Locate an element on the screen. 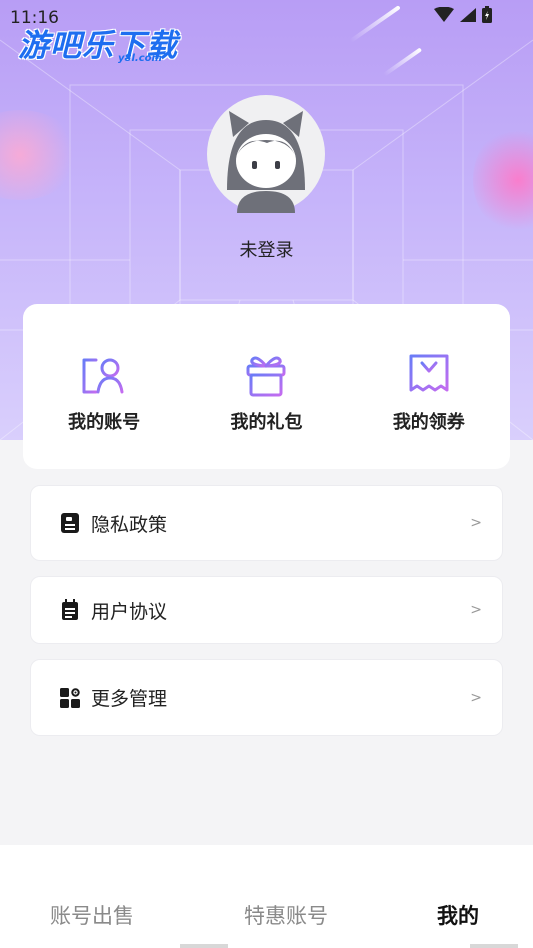 This screenshot has width=533, height=948. coupon-icon is located at coordinates (429, 373).